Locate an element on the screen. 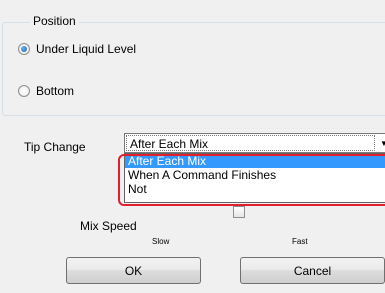  dropdown-arrow-icon: ▼ is located at coordinates (380, 143).